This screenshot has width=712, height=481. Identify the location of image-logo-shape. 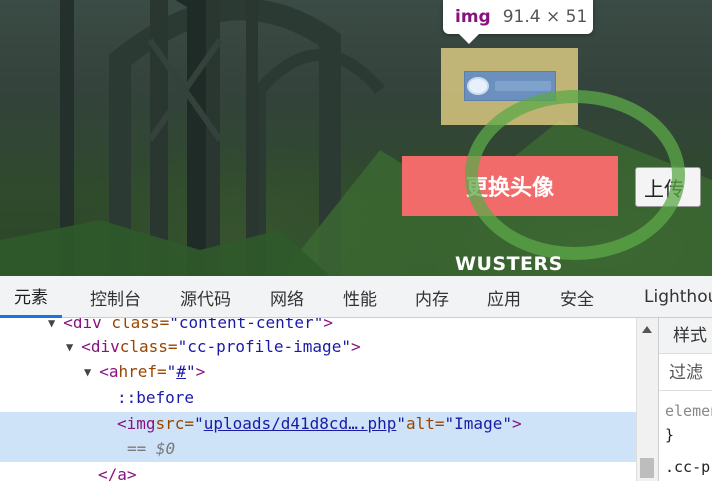
(478, 86).